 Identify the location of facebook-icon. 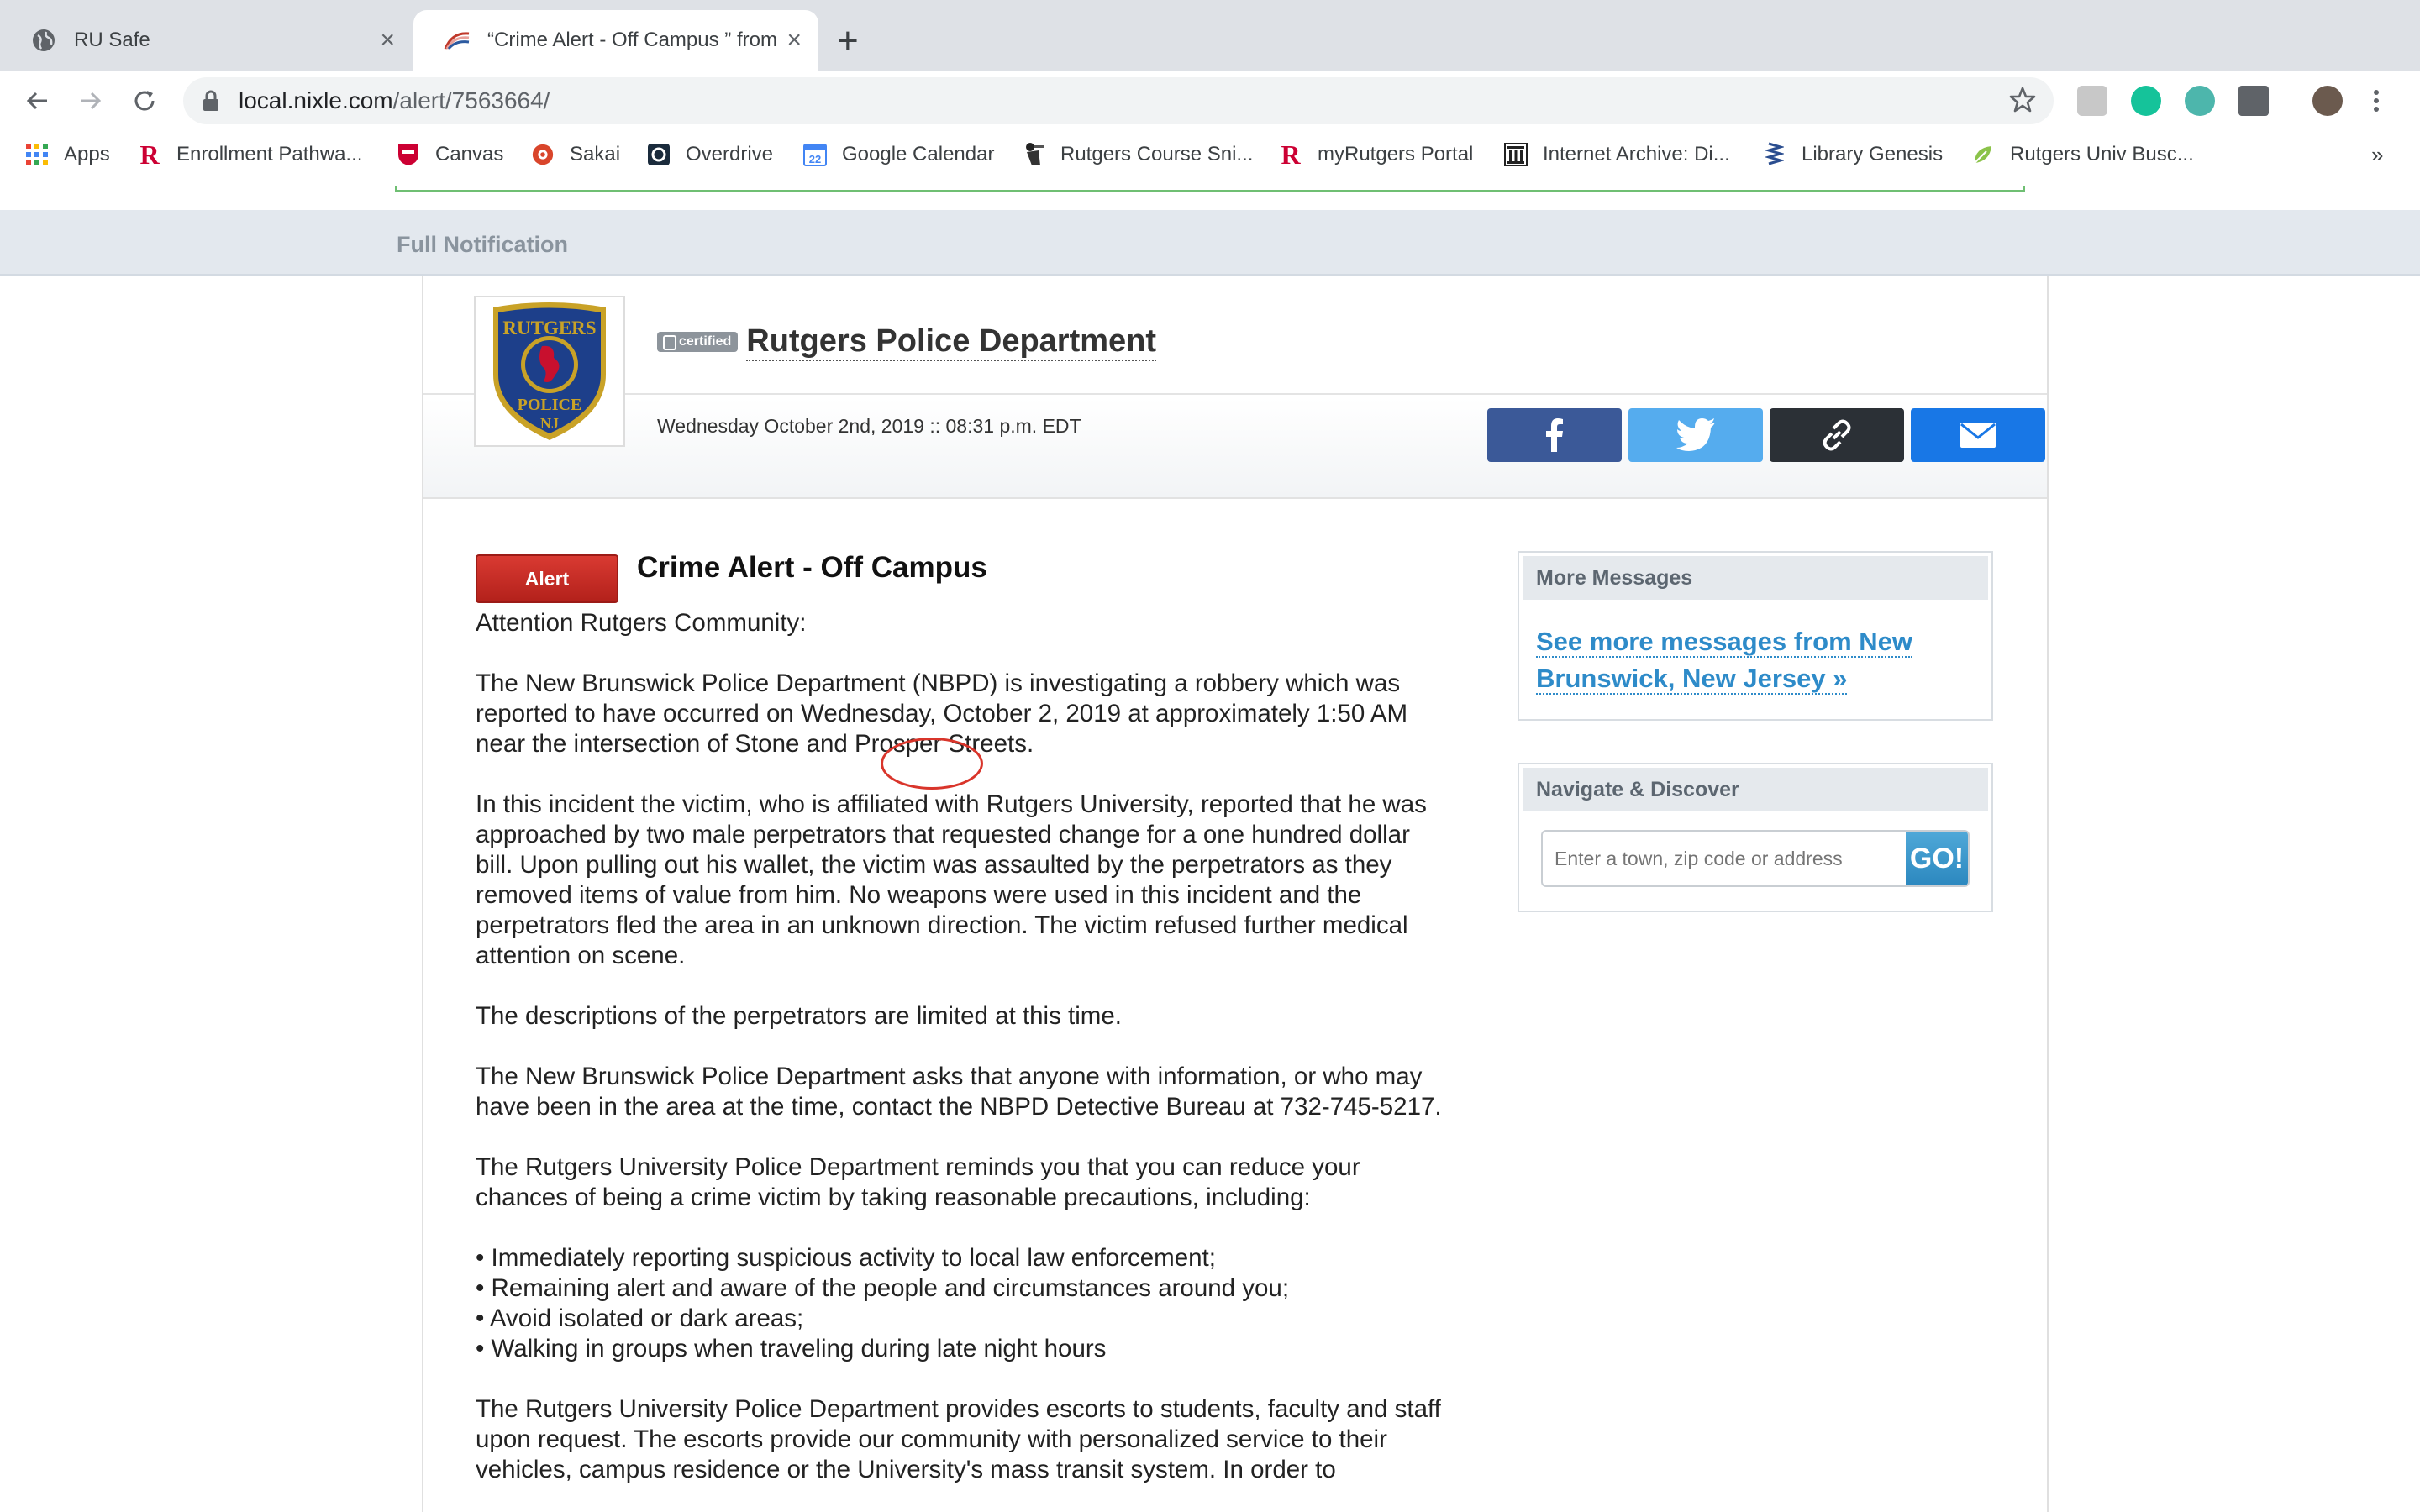
(1555, 435).